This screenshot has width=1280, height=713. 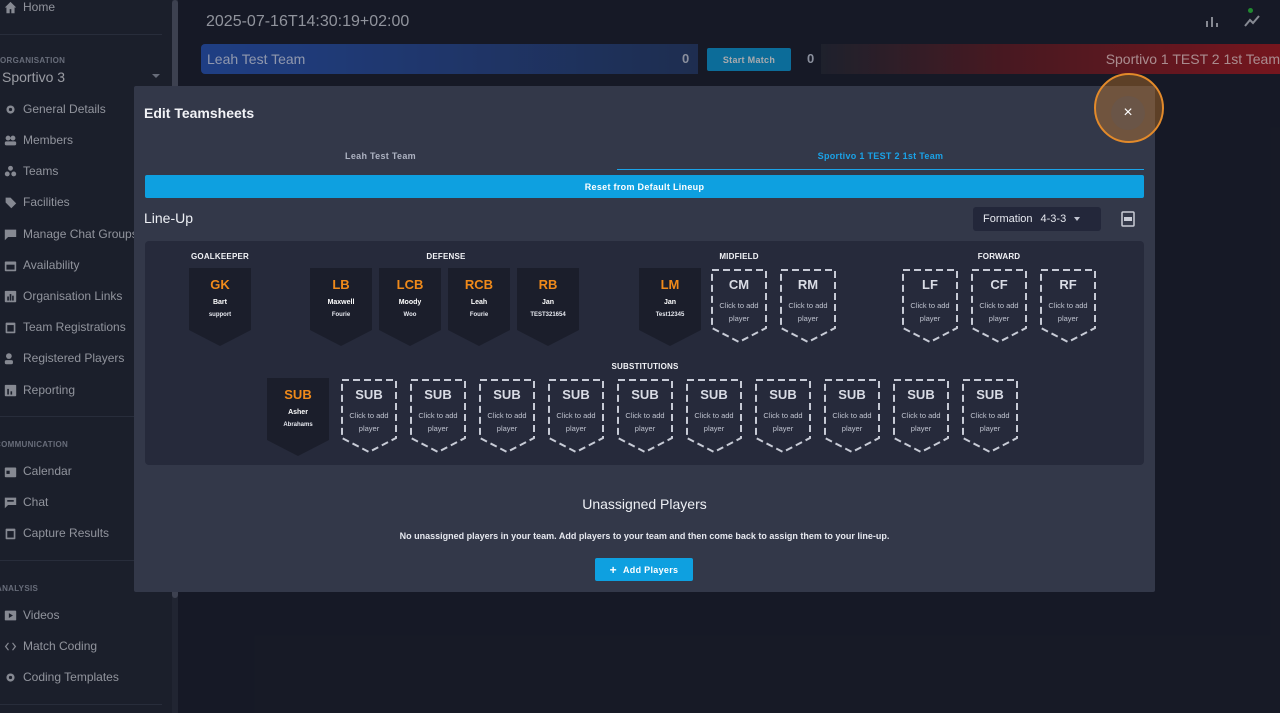 I want to click on tab-home-team: Leah Test Team, so click(x=380, y=156).